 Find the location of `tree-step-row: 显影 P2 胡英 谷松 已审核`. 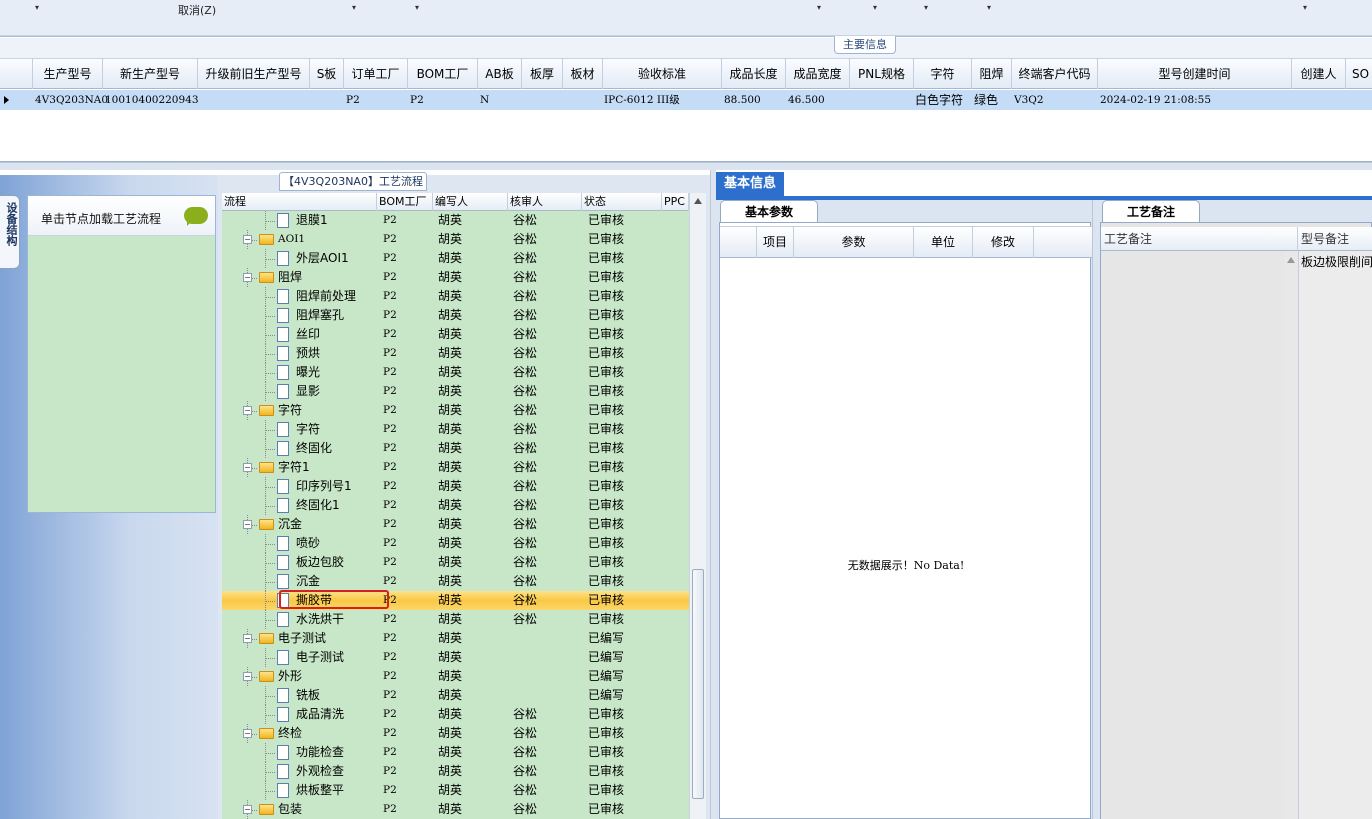

tree-step-row: 显影 P2 胡英 谷松 已审核 is located at coordinates (455, 391).